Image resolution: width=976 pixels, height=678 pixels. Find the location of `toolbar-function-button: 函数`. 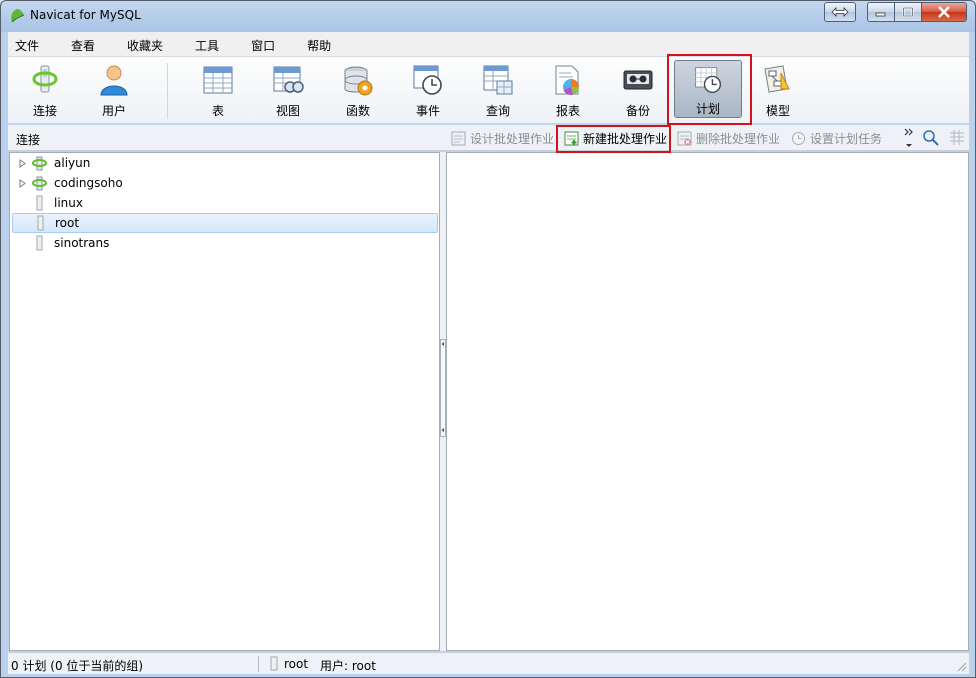

toolbar-function-button: 函数 is located at coordinates (358, 90).